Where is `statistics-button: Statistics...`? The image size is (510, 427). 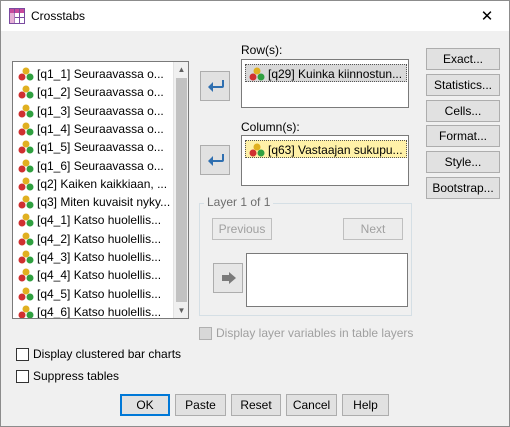 statistics-button: Statistics... is located at coordinates (463, 85).